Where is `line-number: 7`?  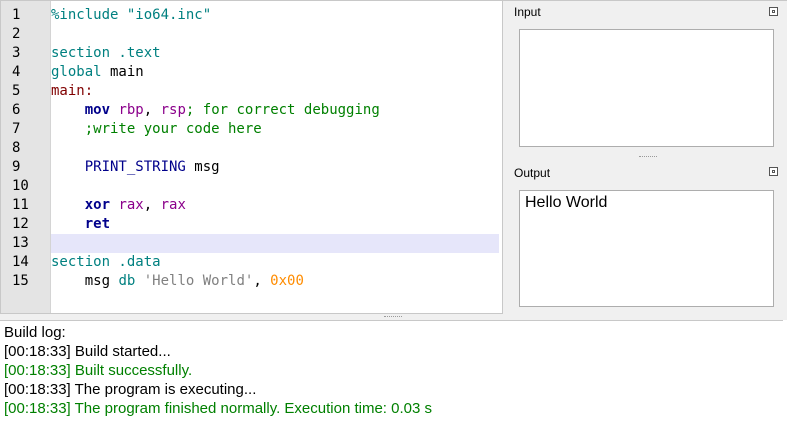
line-number: 7 is located at coordinates (16, 129).